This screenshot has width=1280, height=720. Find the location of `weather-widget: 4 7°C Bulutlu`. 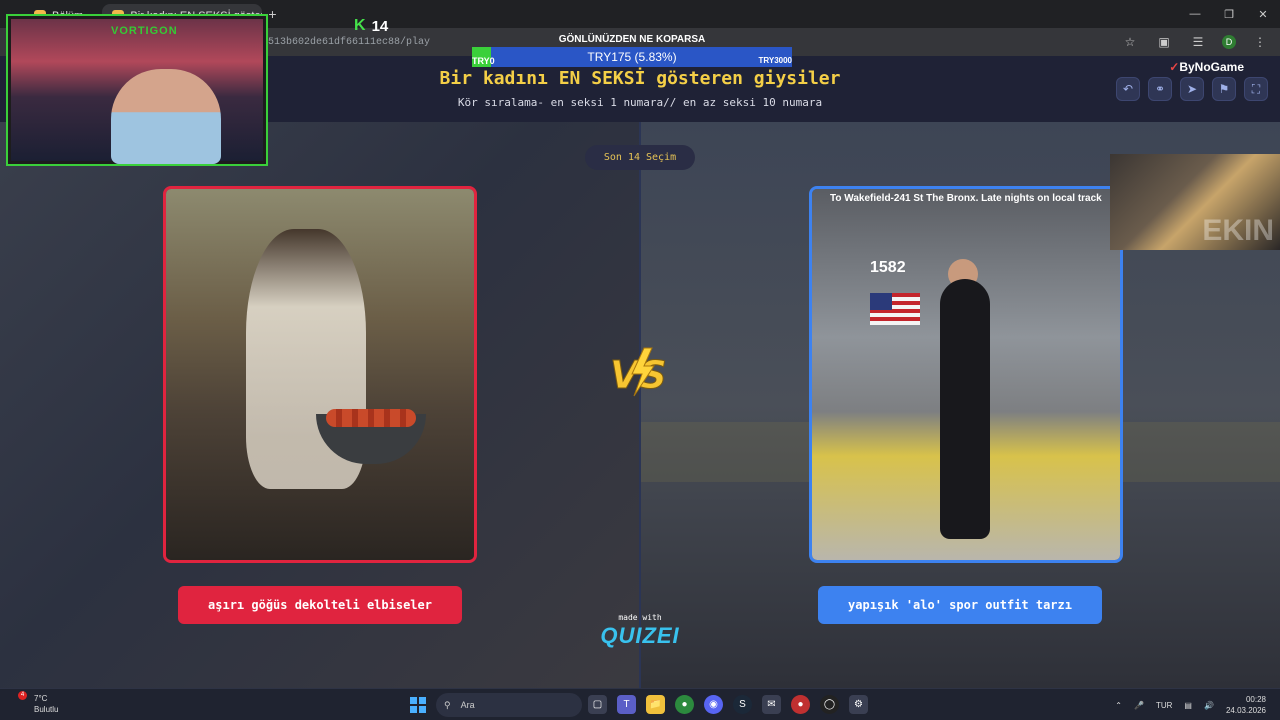

weather-widget: 4 7°C Bulutlu is located at coordinates (38, 703).